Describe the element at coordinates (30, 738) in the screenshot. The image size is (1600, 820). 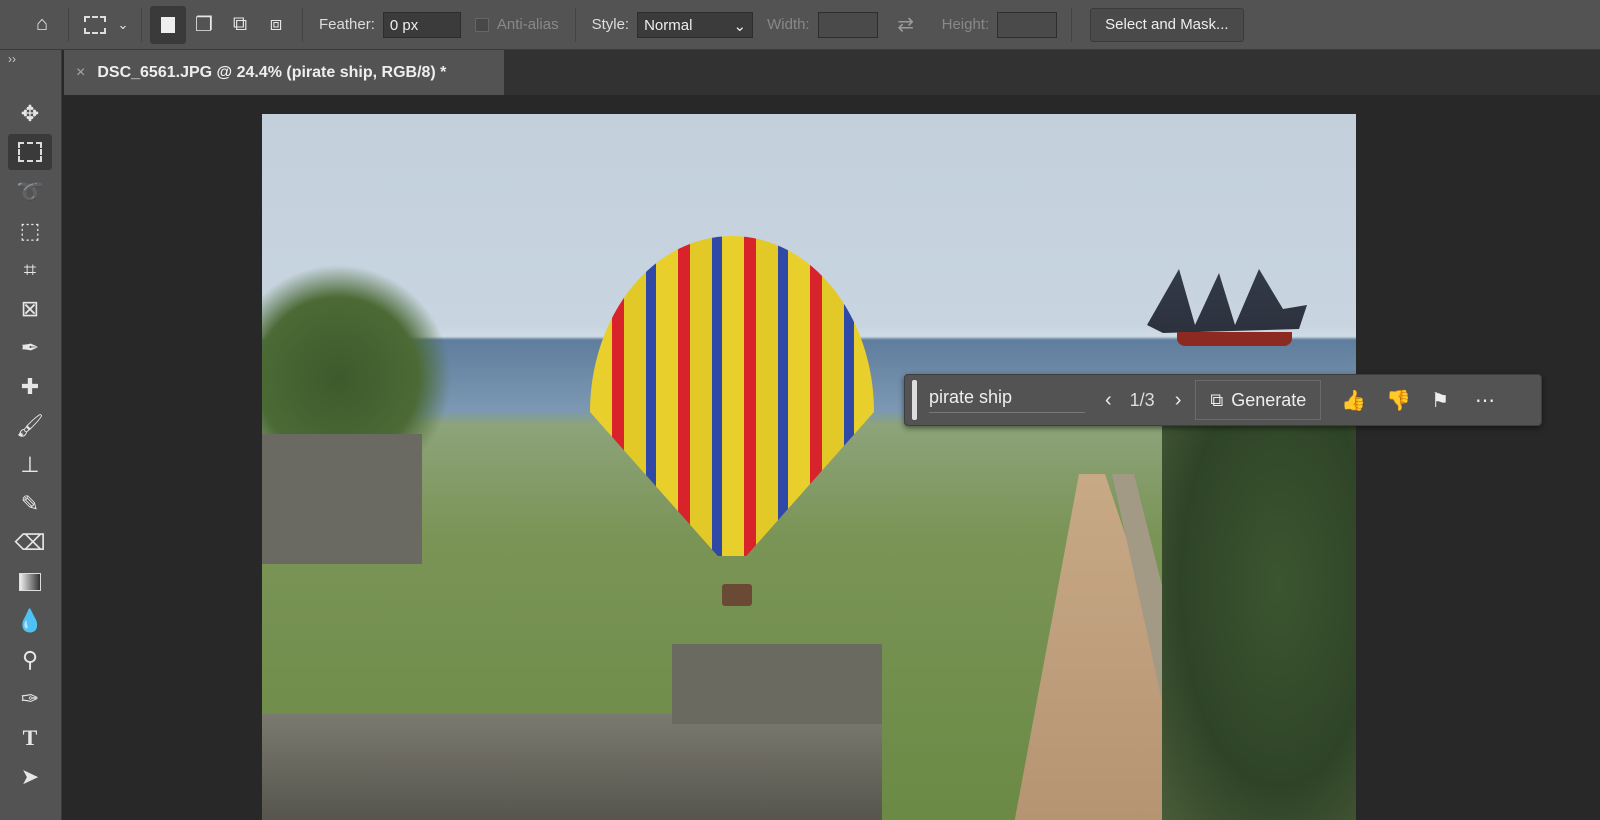
I see `type-tool-icon: T` at that location.